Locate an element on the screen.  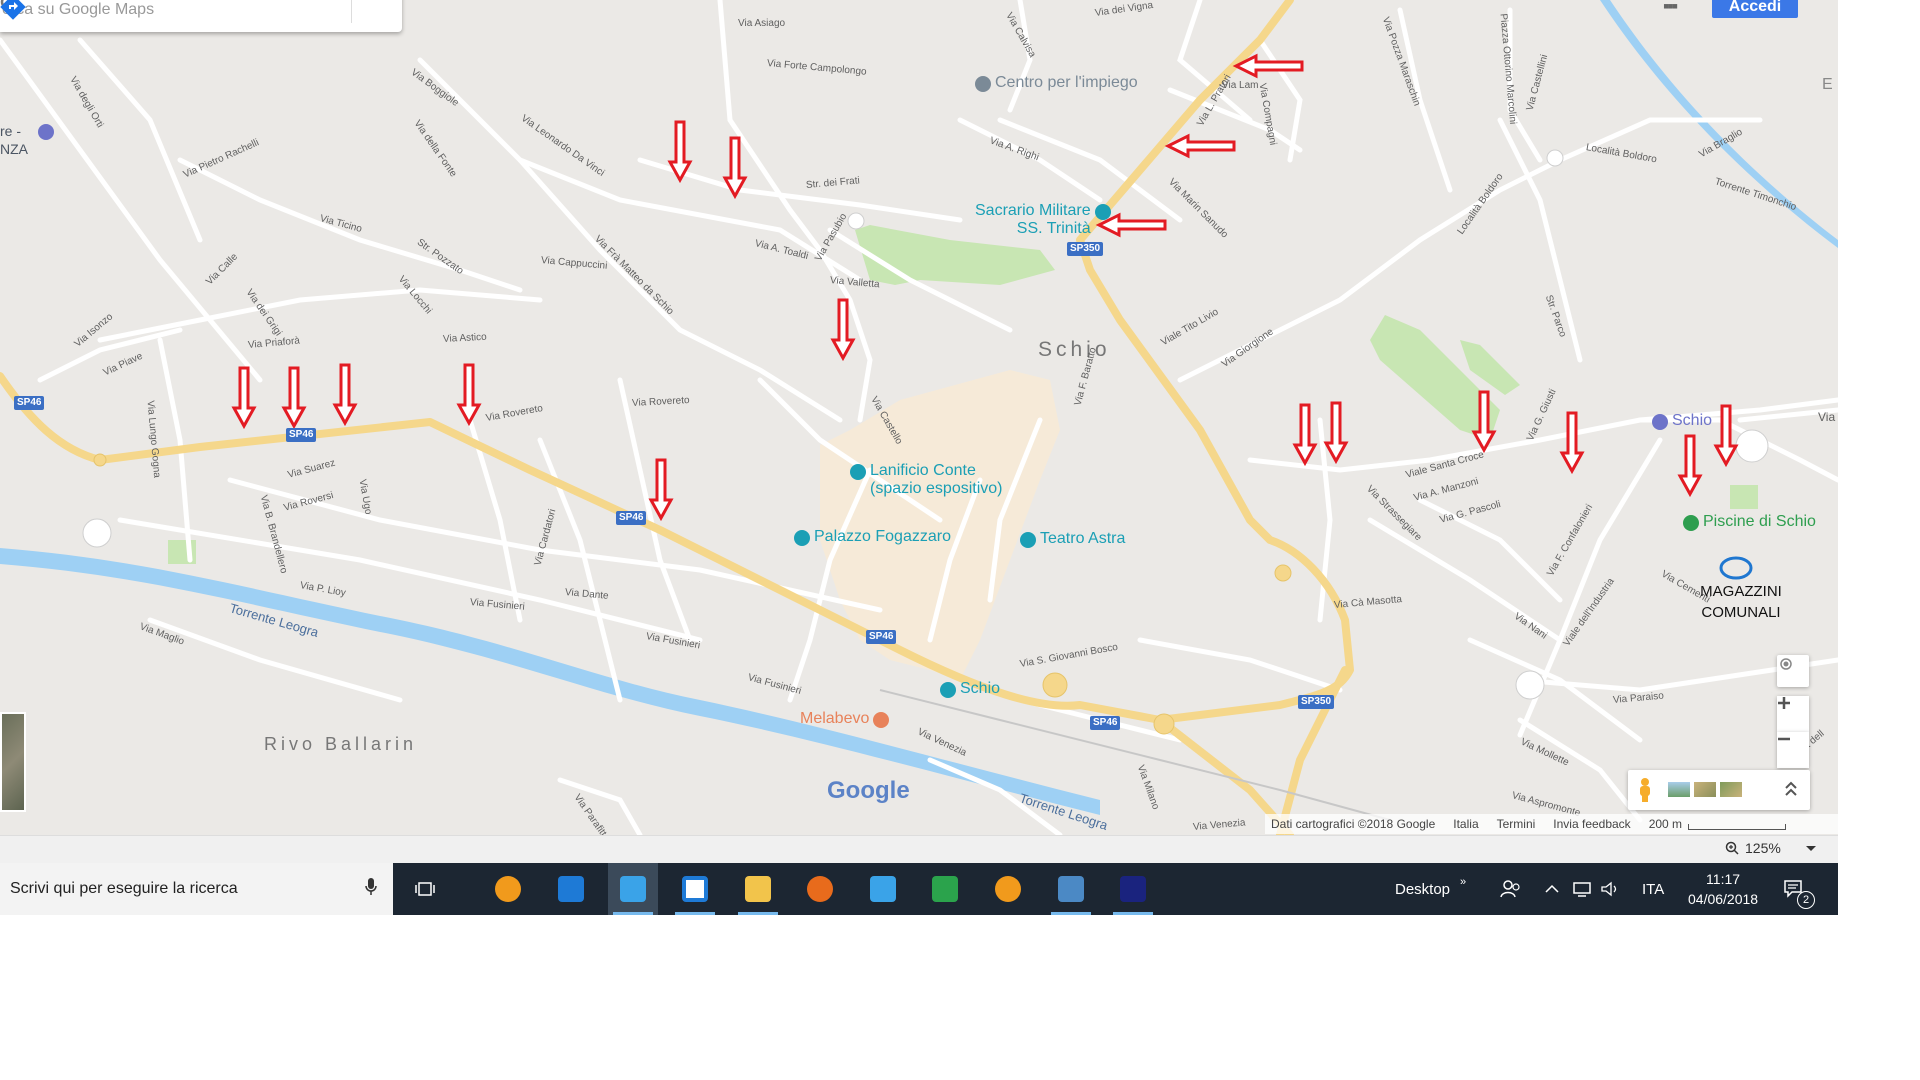
taskbar-search: Scrivi qui per eseguire la ricerca is located at coordinates (196, 889).